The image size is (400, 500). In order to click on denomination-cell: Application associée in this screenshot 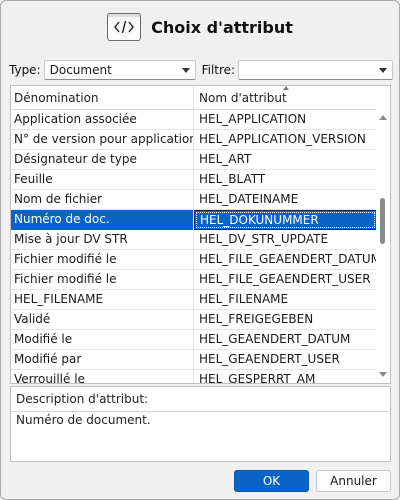, I will do `click(102, 120)`.